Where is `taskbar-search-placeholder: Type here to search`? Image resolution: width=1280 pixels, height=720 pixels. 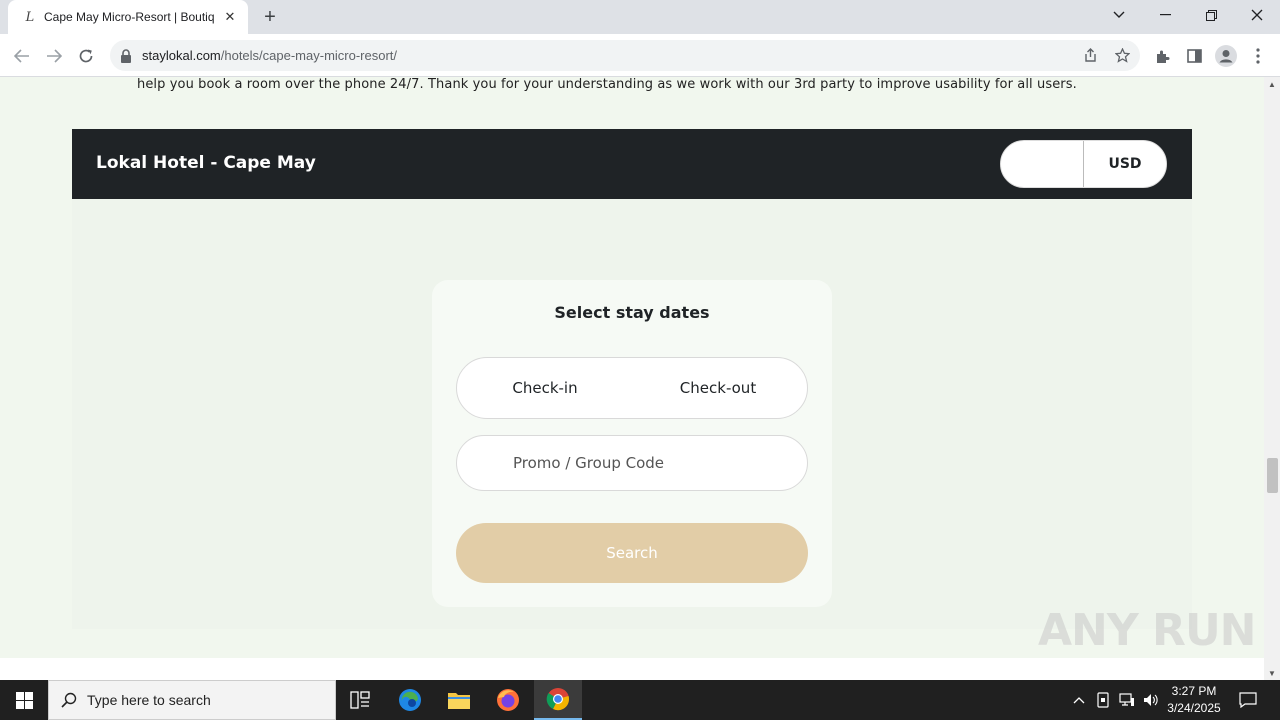 taskbar-search-placeholder: Type here to search is located at coordinates (149, 700).